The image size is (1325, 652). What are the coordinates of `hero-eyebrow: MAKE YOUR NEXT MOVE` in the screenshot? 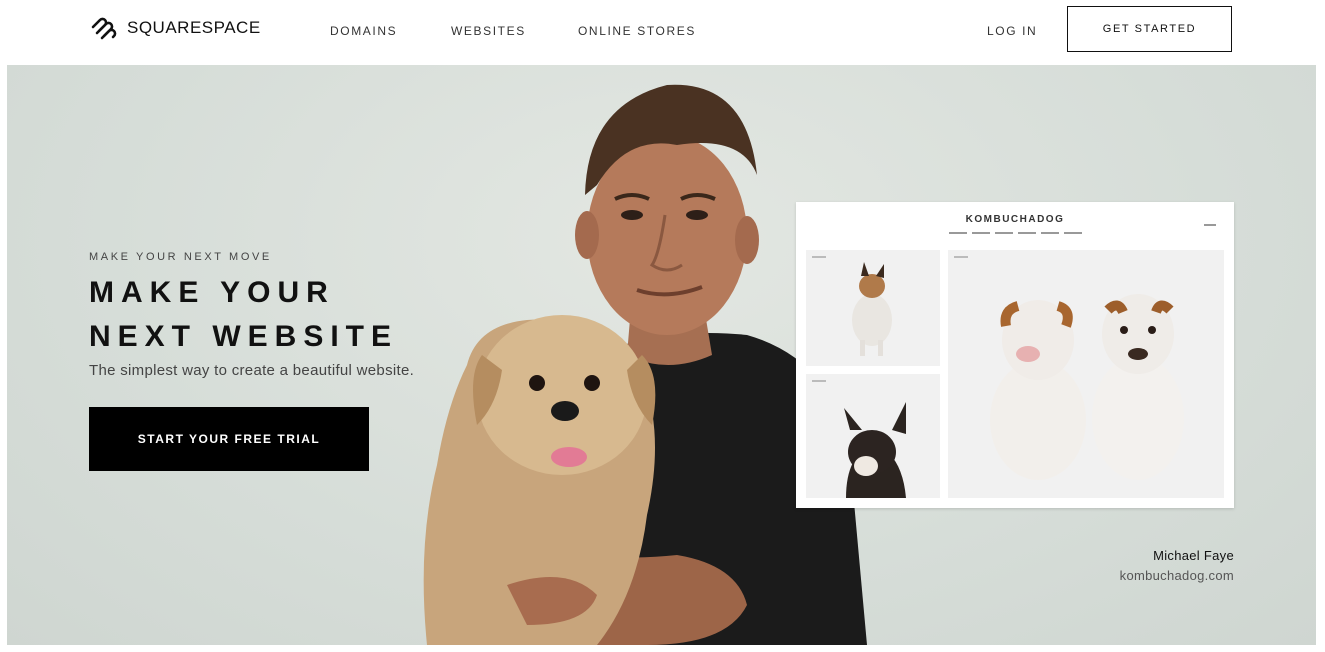 It's located at (180, 257).